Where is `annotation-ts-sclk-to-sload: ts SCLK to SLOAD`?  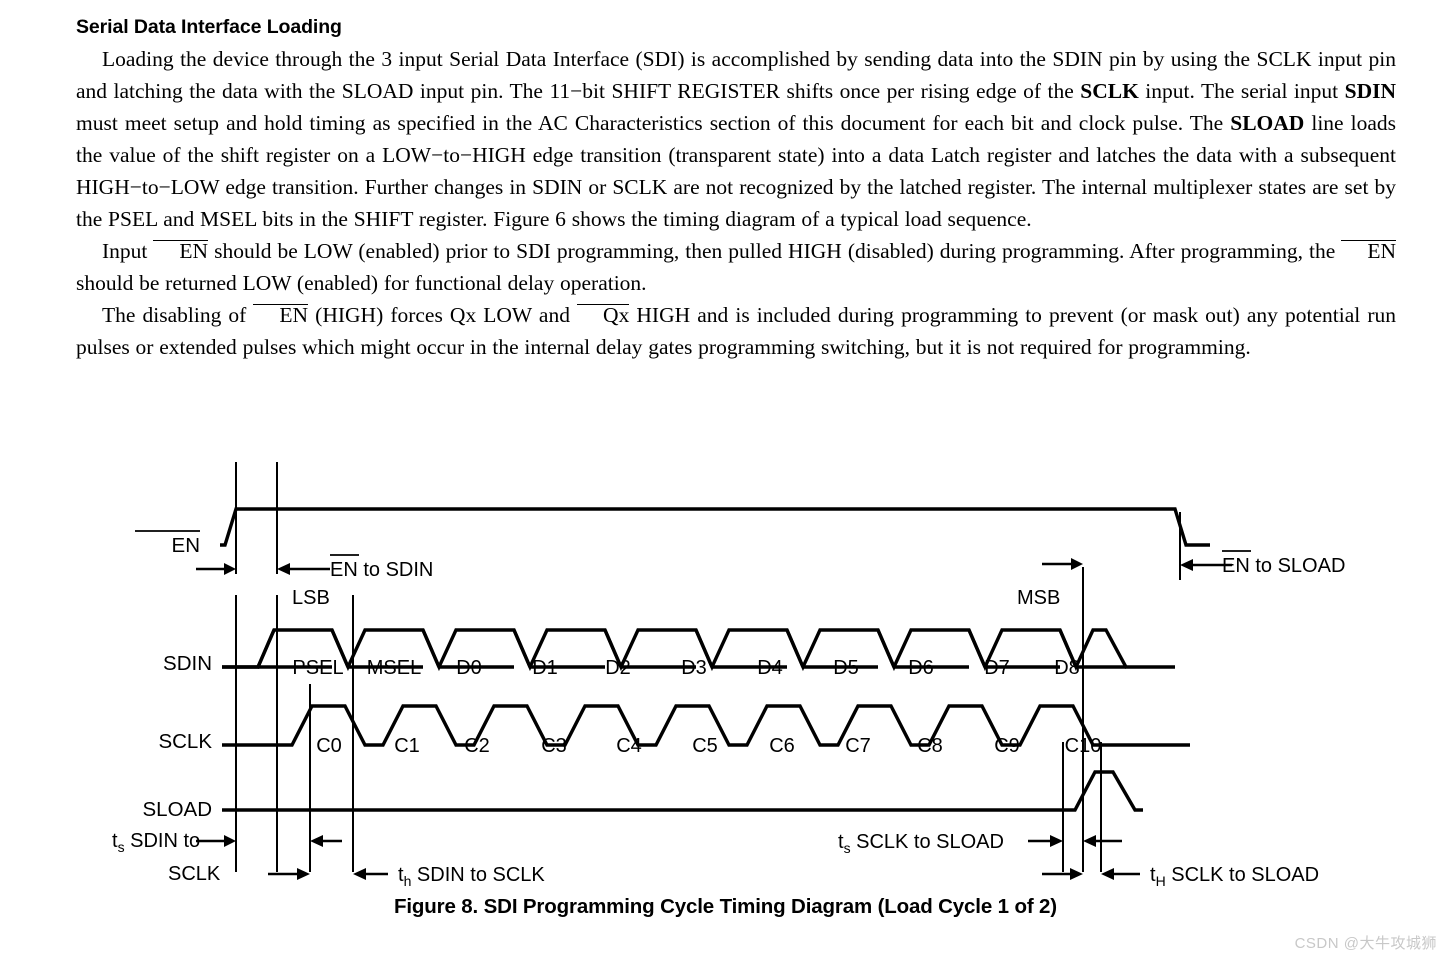
annotation-ts-sclk-to-sload: ts SCLK to SLOAD is located at coordinates (980, 843).